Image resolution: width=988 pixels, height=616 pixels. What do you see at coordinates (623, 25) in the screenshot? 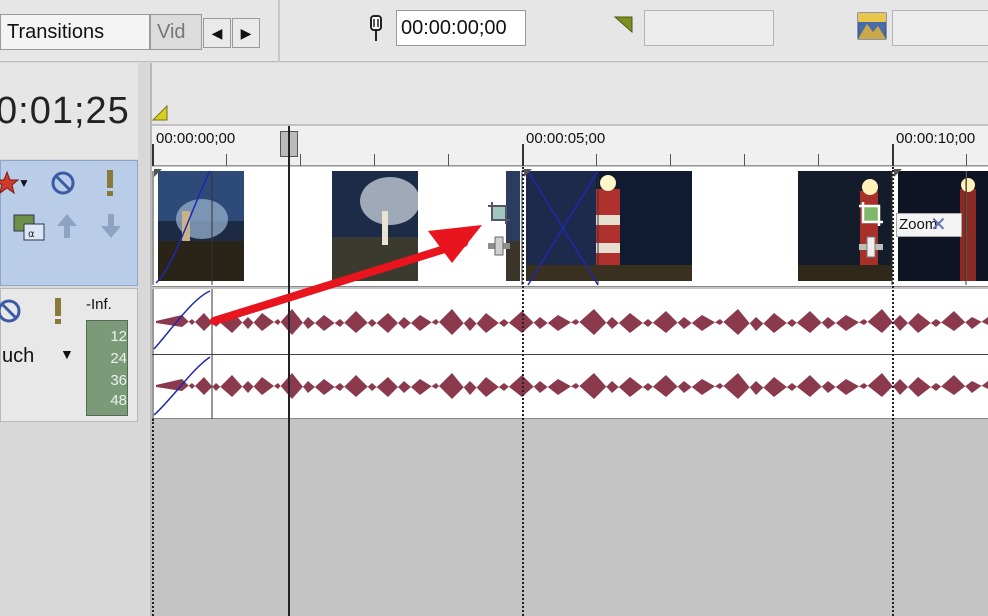
I see `region-flag-icon` at bounding box center [623, 25].